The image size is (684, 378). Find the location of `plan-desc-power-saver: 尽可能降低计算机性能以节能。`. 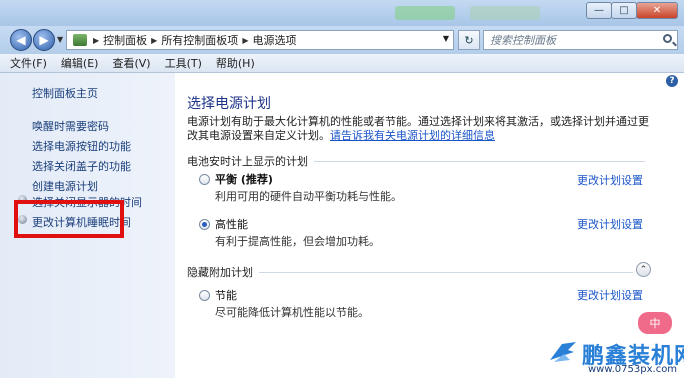

plan-desc-power-saver: 尽可能降低计算机性能以节能。 is located at coordinates (292, 312).